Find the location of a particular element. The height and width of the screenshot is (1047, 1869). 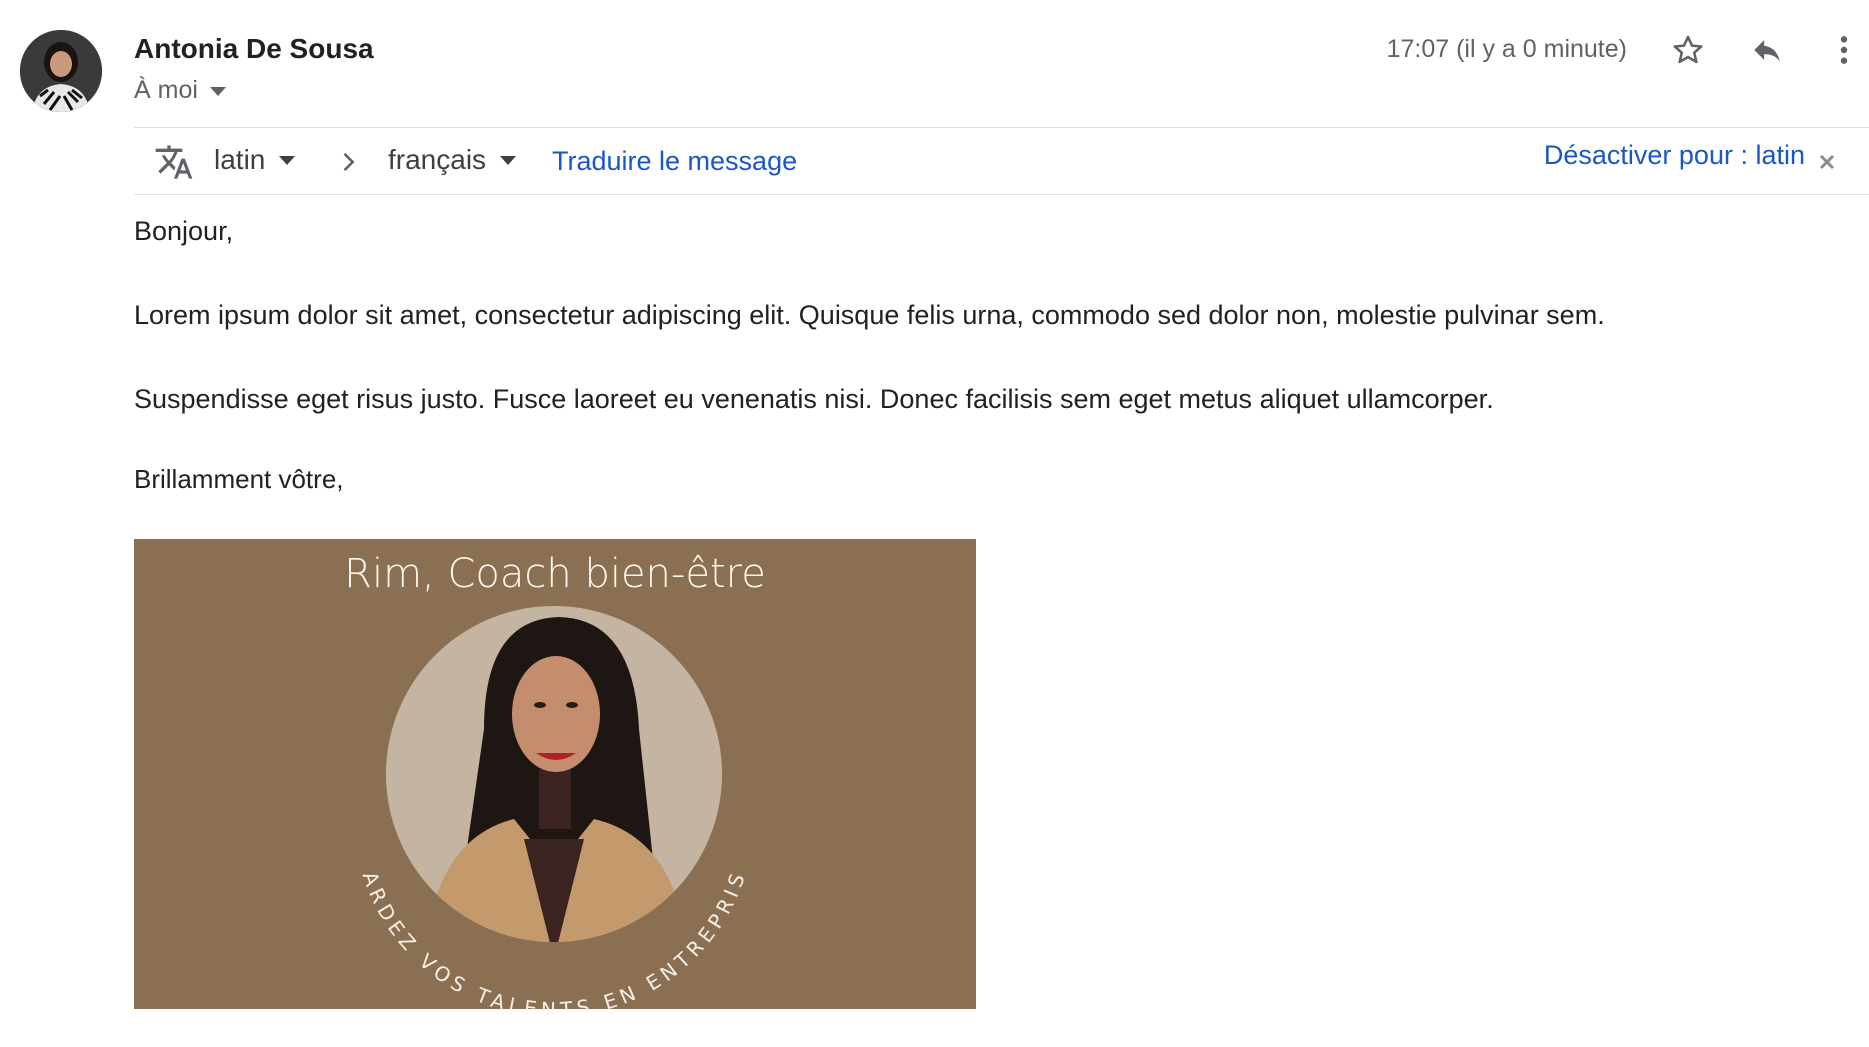

recipient-details-toggle: À moi is located at coordinates (180, 90).